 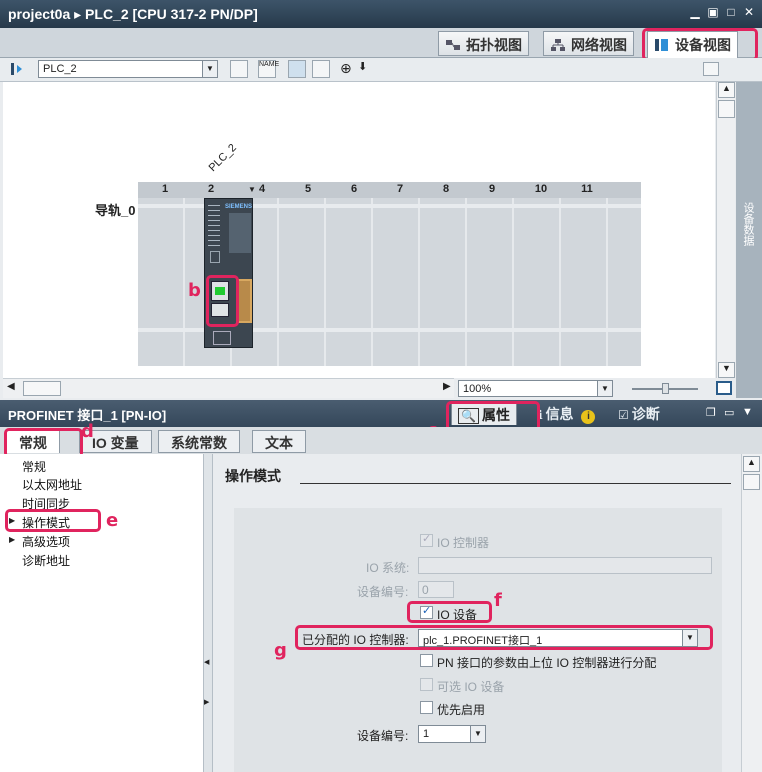 I want to click on property-subtabs: 常规 IO 变量 系统常数 文本, so click(x=381, y=440).